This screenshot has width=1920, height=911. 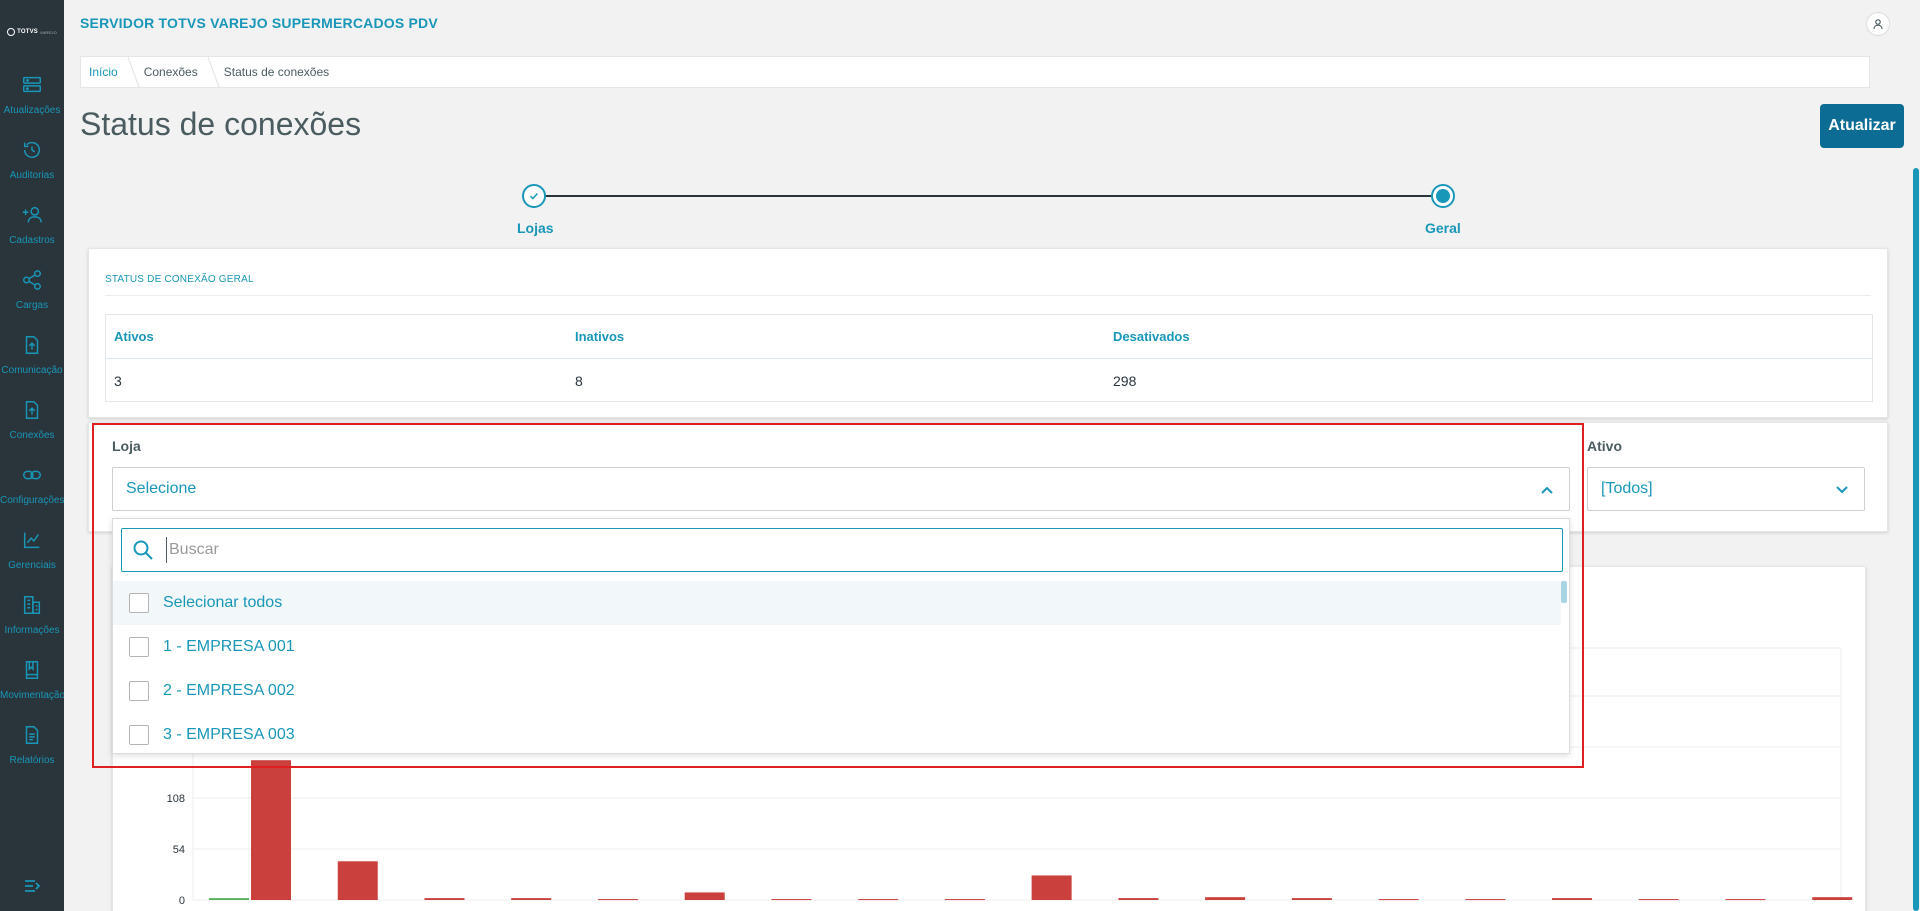 What do you see at coordinates (1627, 488) in the screenshot?
I see `ativo-select-value: [Todos]` at bounding box center [1627, 488].